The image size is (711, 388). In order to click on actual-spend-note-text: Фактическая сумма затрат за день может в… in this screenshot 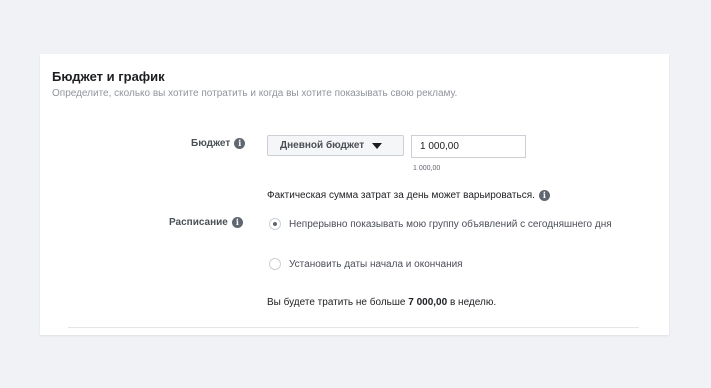, I will do `click(401, 195)`.